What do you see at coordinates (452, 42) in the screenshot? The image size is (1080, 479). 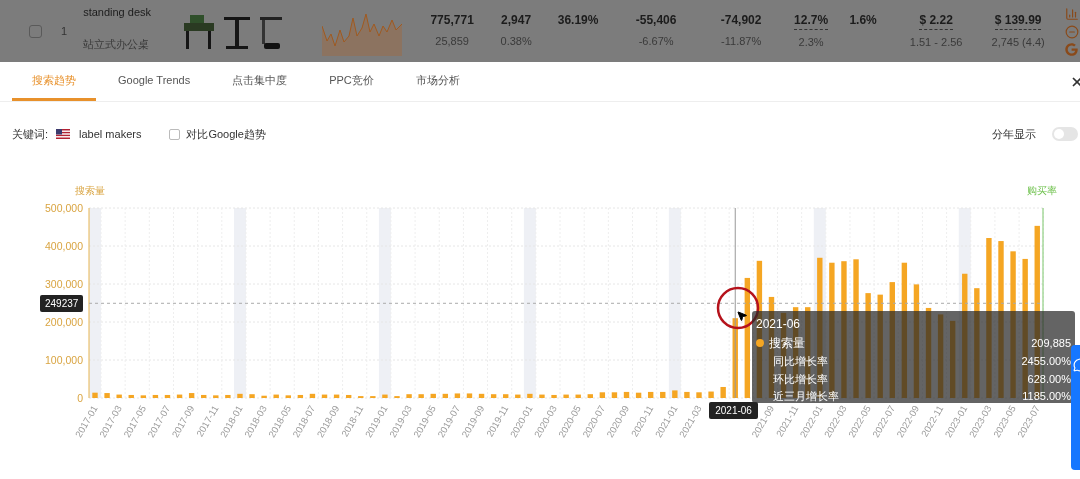 I see `metric-sub-value: 25,859` at bounding box center [452, 42].